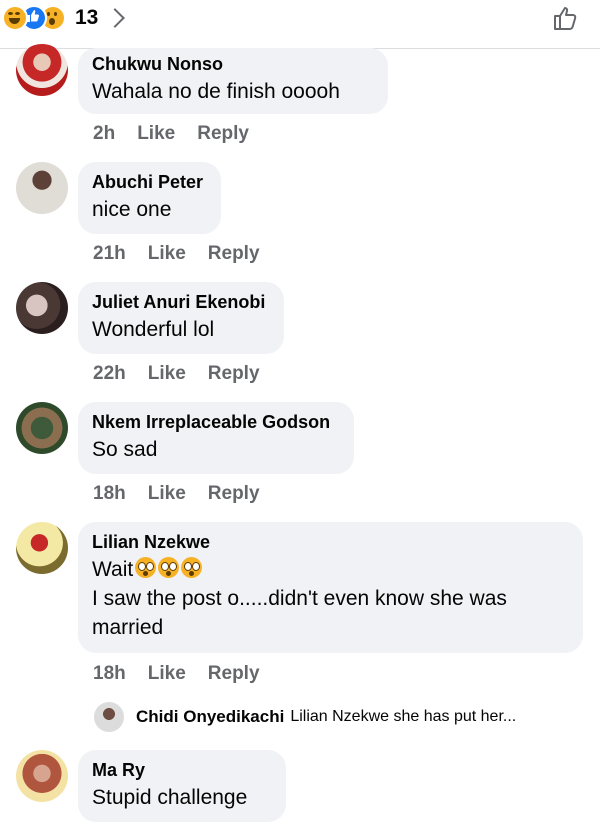  Describe the element at coordinates (109, 374) in the screenshot. I see `comment-time: 22h` at that location.